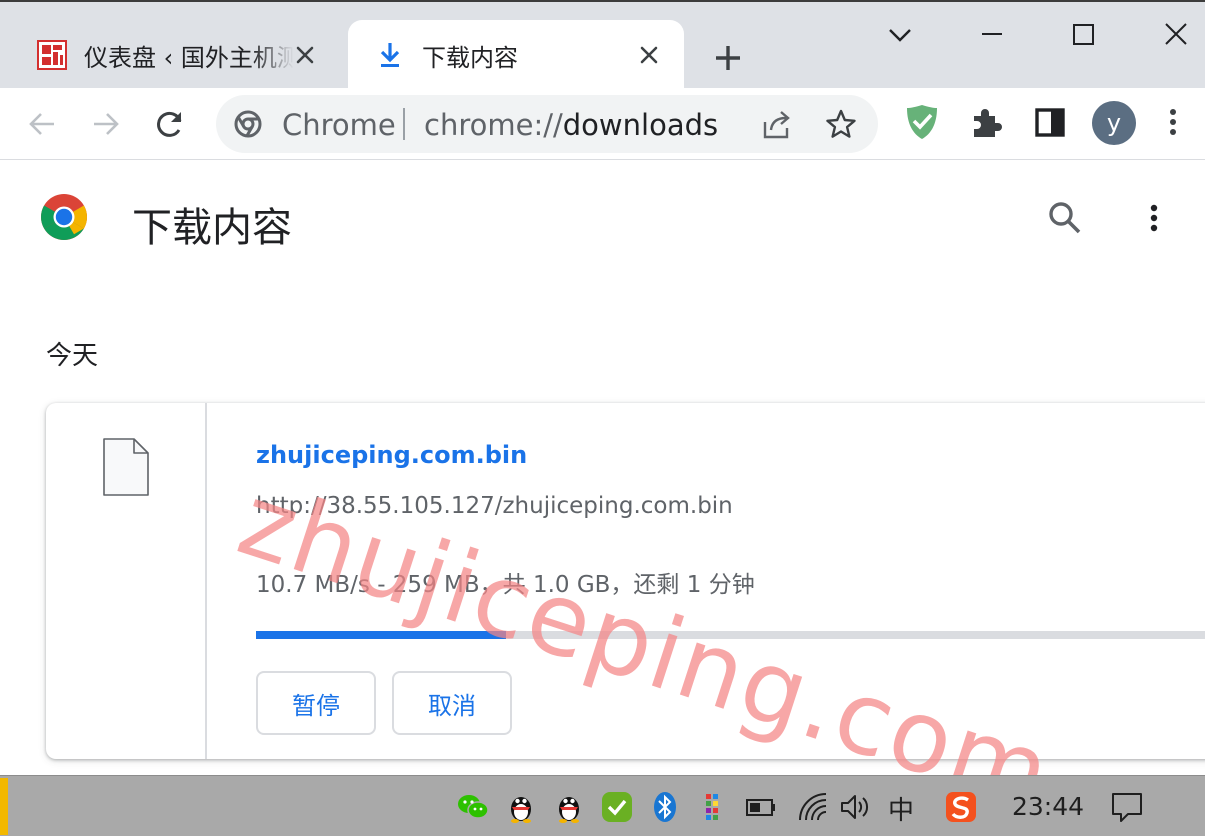 The image size is (1205, 836). What do you see at coordinates (1176, 36) in the screenshot?
I see `close-icon` at bounding box center [1176, 36].